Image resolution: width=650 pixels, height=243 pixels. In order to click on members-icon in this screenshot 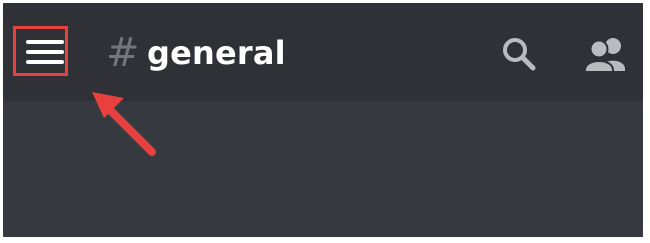, I will do `click(604, 55)`.